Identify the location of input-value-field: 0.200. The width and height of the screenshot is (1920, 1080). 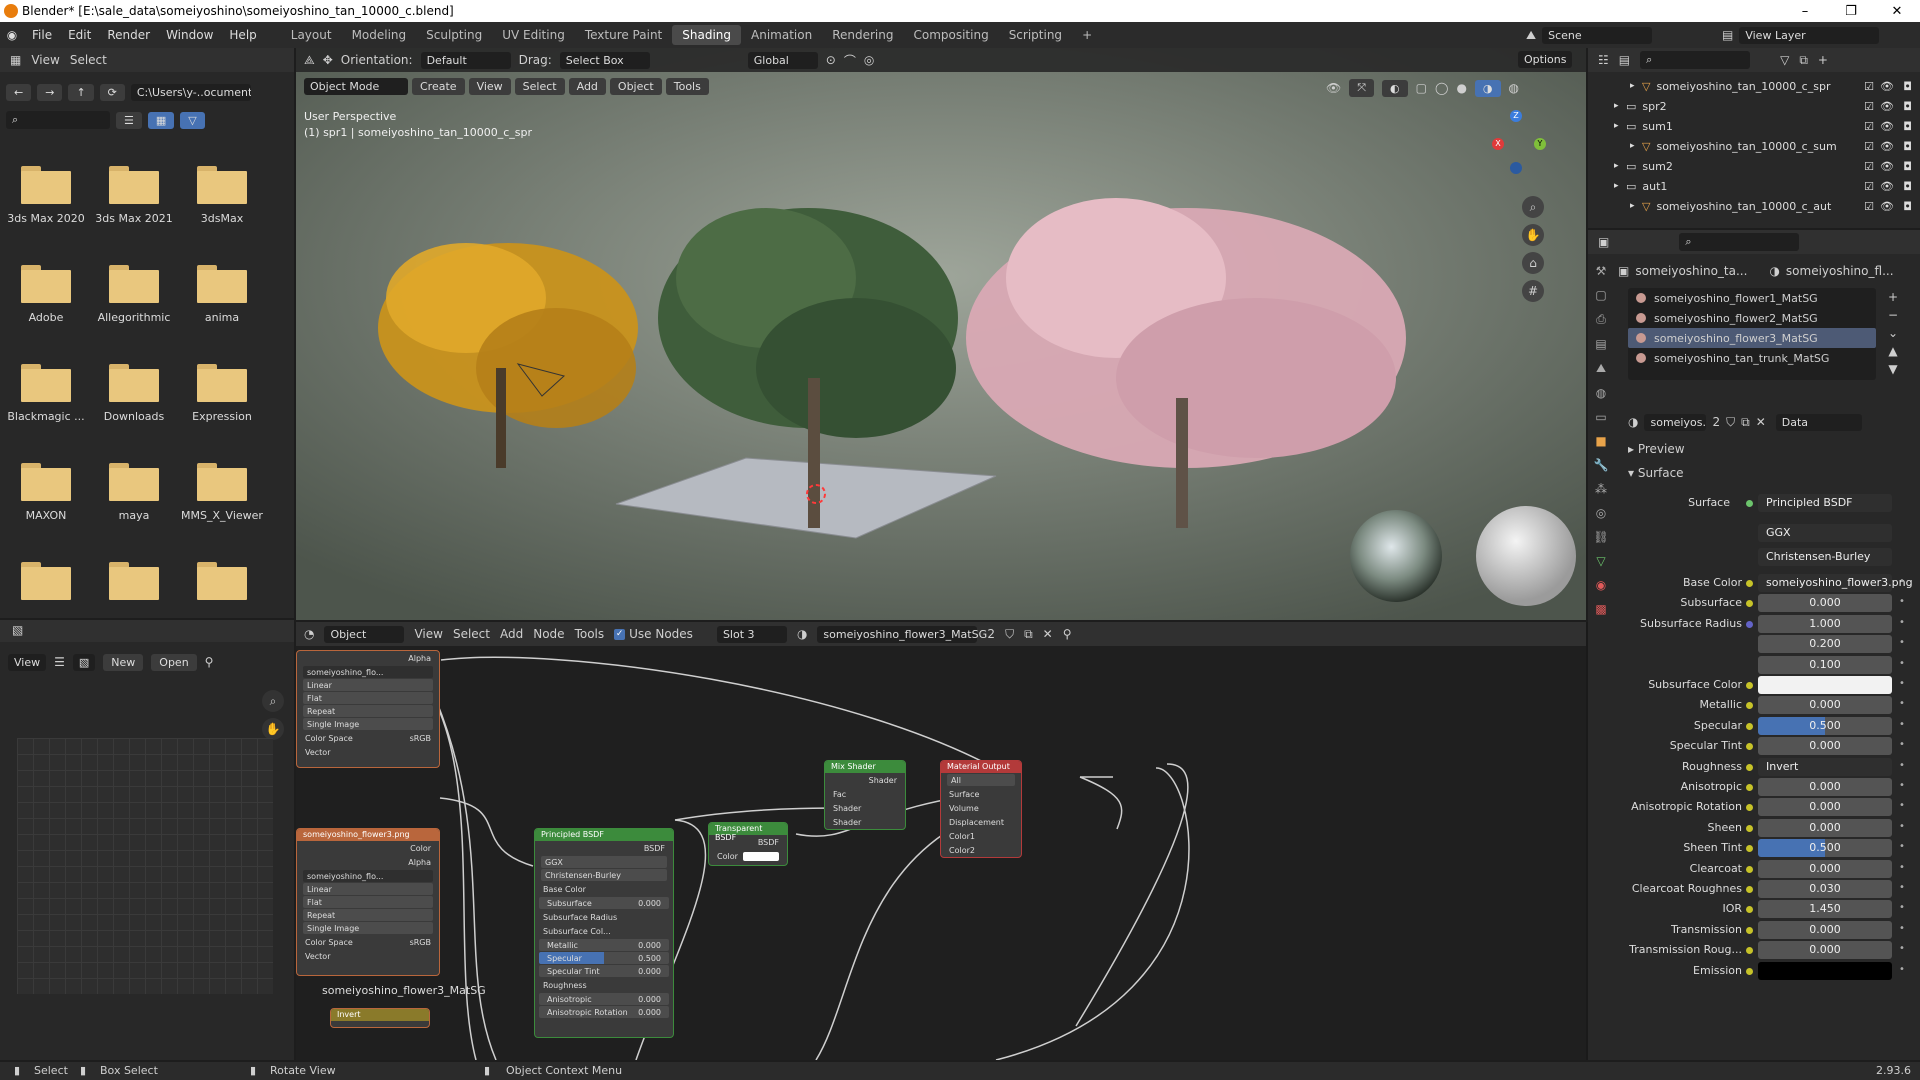
(1825, 644).